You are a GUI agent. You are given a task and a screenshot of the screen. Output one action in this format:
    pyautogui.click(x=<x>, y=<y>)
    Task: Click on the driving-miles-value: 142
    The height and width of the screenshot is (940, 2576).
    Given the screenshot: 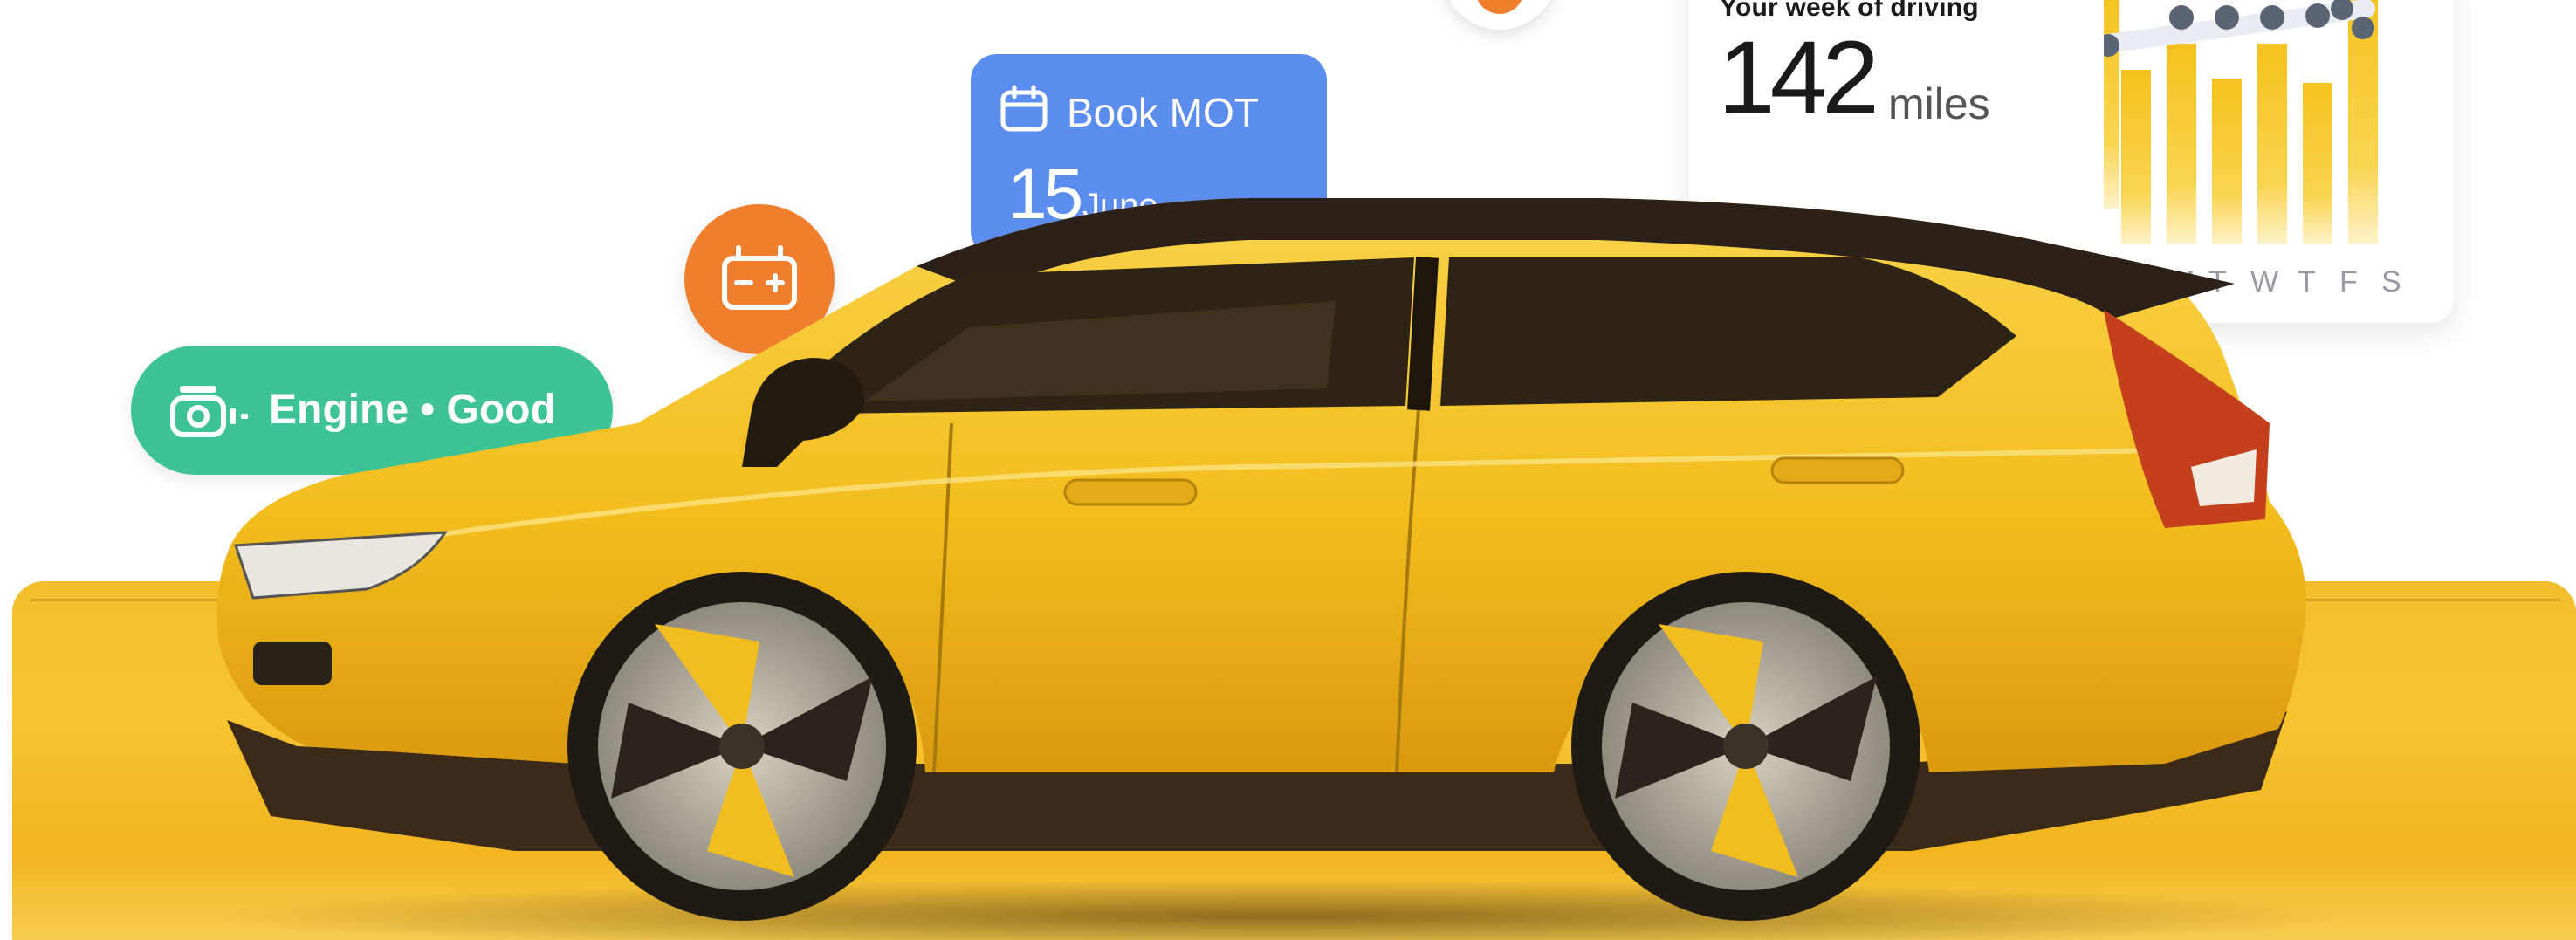 What is the action you would take?
    pyautogui.click(x=1799, y=77)
    